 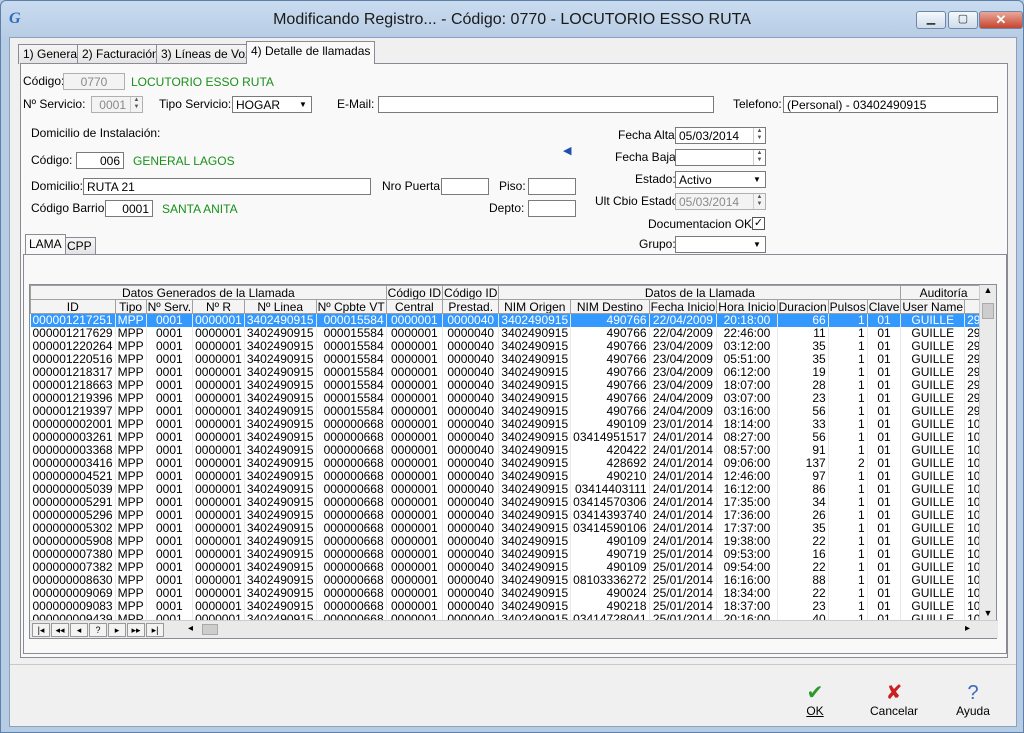 What do you see at coordinates (759, 135) in the screenshot?
I see `fecha-alta-spin: ▲ ▼` at bounding box center [759, 135].